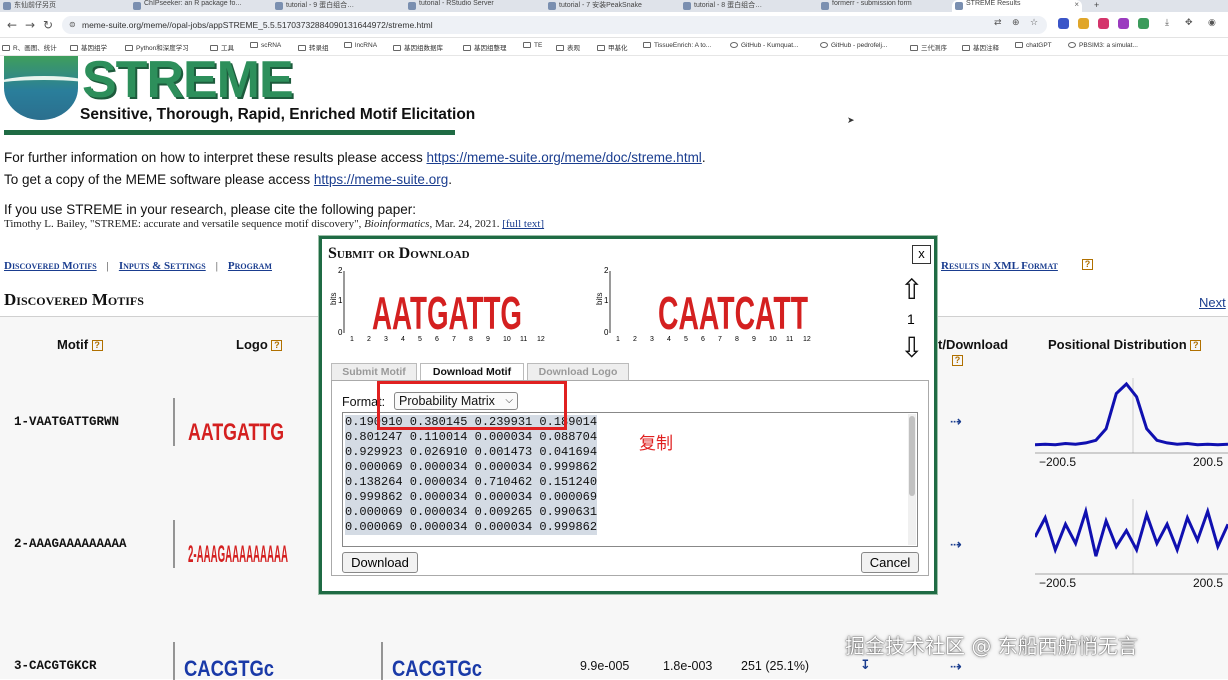 This screenshot has width=1228, height=680. Describe the element at coordinates (991, 646) in the screenshot. I see `watermark-text: 掘金技术社区 @ 东船西舫悄无言` at that location.